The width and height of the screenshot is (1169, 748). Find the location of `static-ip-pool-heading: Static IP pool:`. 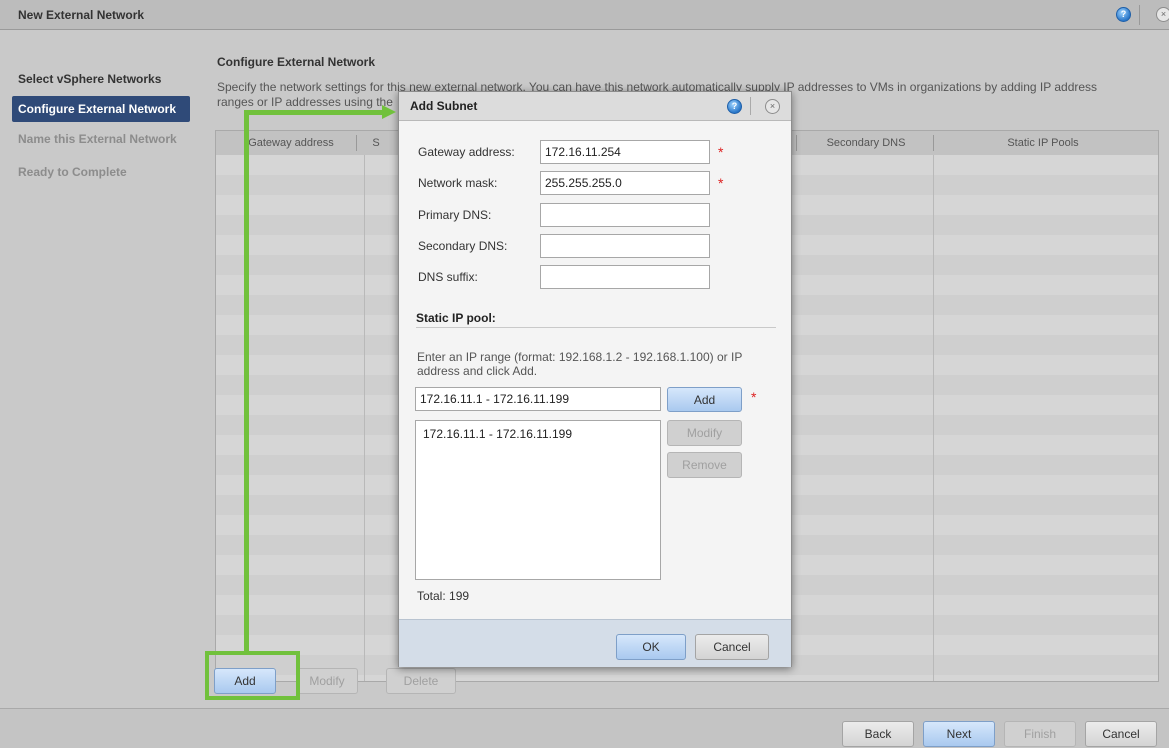

static-ip-pool-heading: Static IP pool: is located at coordinates (596, 319).